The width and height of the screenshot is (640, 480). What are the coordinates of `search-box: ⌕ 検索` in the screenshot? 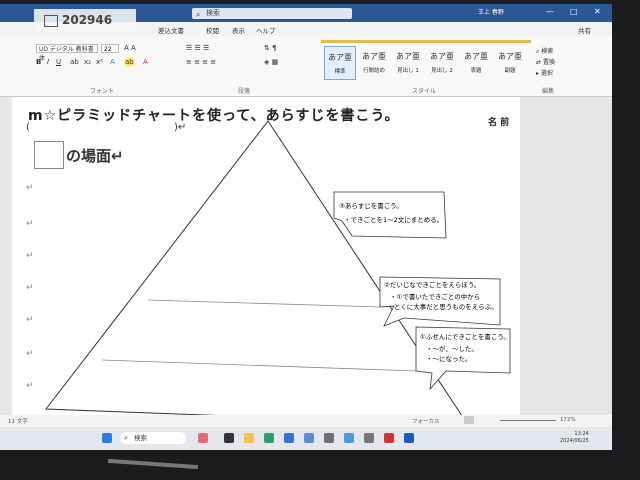 It's located at (272, 13).